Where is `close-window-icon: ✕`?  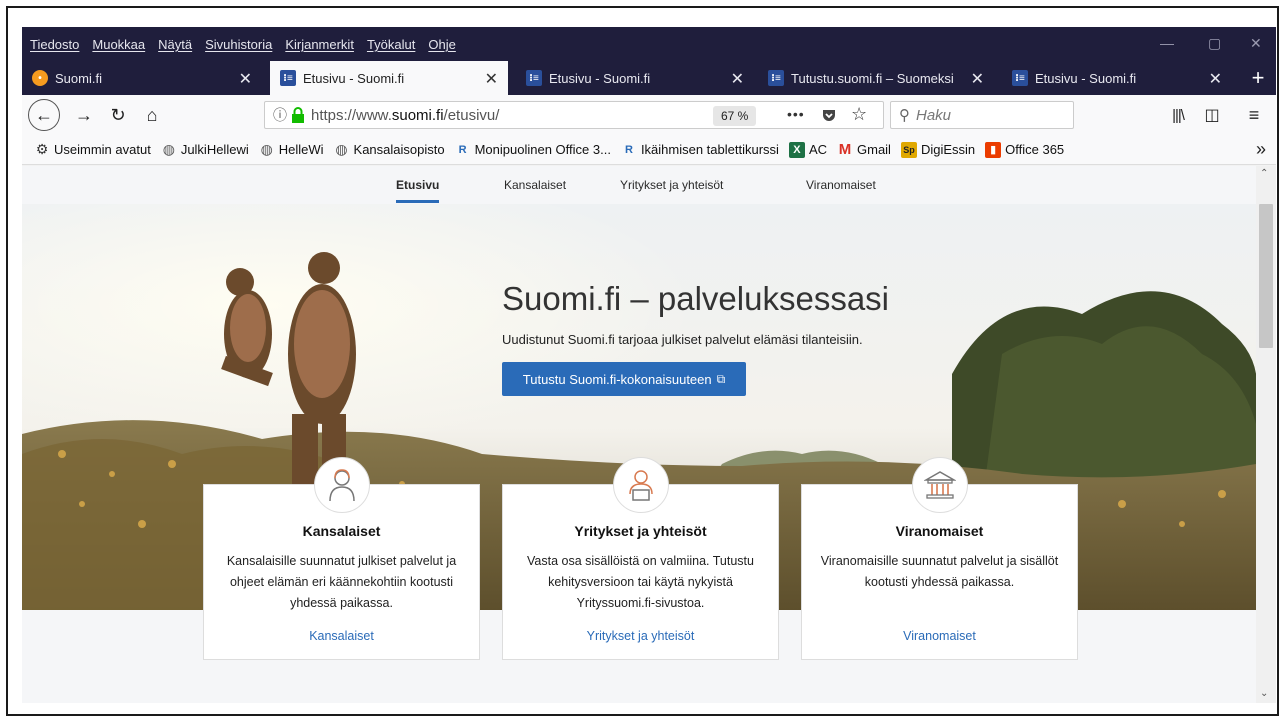
close-window-icon: ✕ is located at coordinates (1256, 43).